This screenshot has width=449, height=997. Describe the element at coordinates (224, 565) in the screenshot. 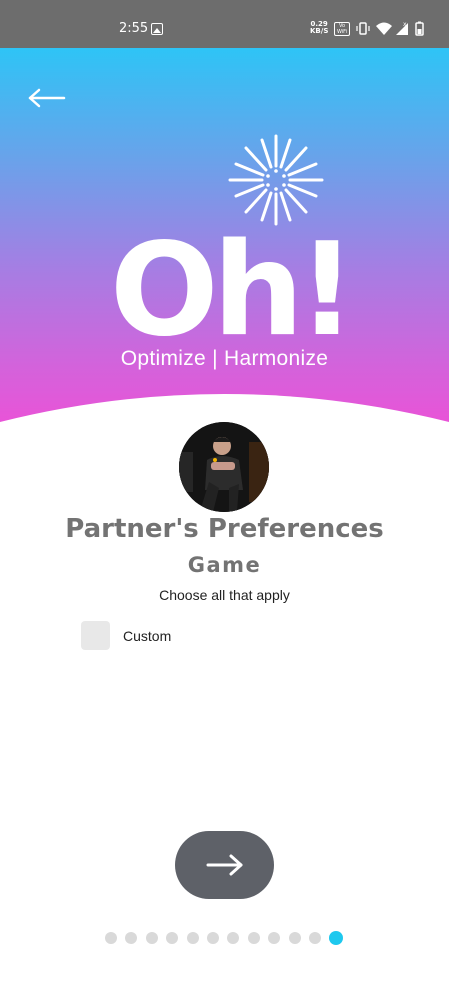

I see `page-subtitle: Game` at that location.